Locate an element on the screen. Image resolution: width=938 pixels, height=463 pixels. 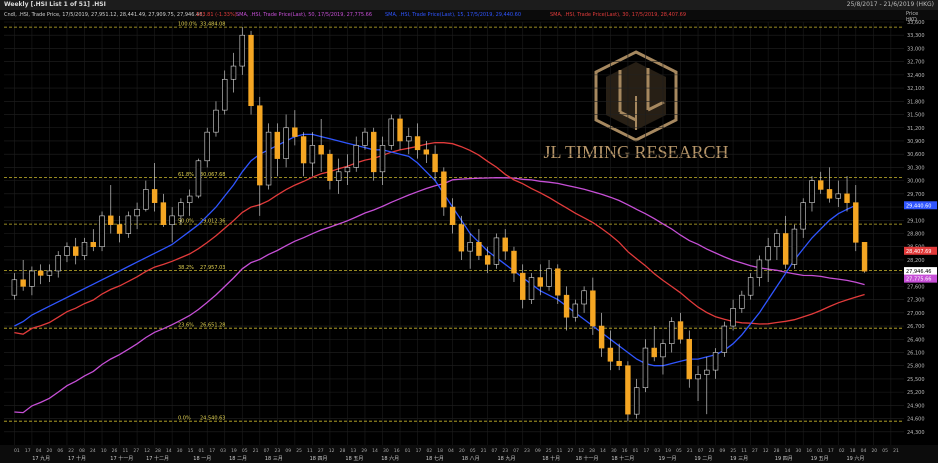
price-tag-label: 29,440.60 is located at coordinates (918, 206).